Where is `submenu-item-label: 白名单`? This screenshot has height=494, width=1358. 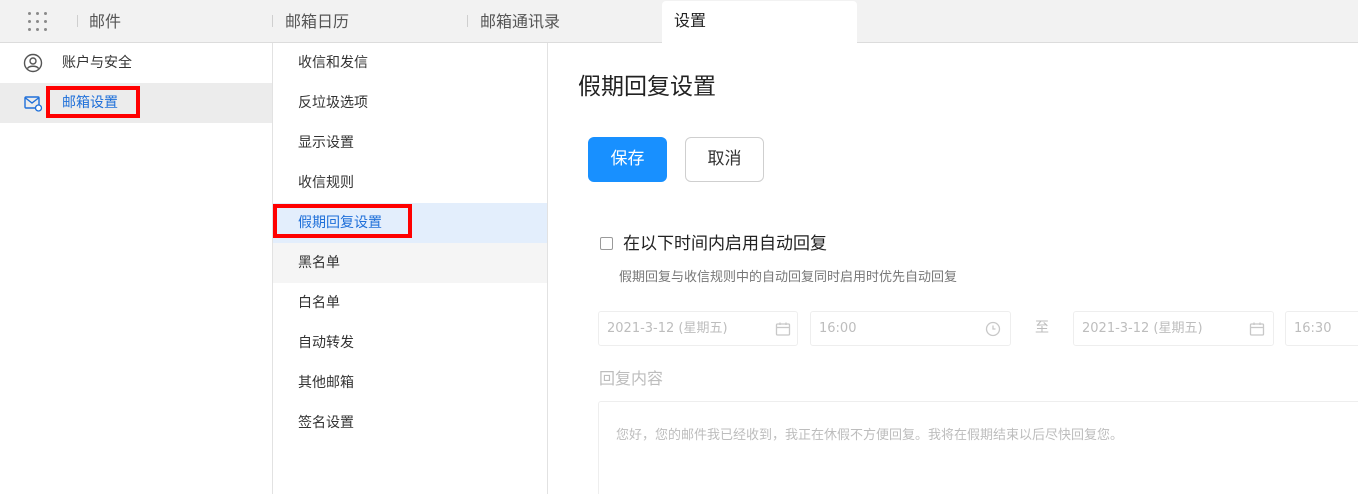 submenu-item-label: 白名单 is located at coordinates (319, 303).